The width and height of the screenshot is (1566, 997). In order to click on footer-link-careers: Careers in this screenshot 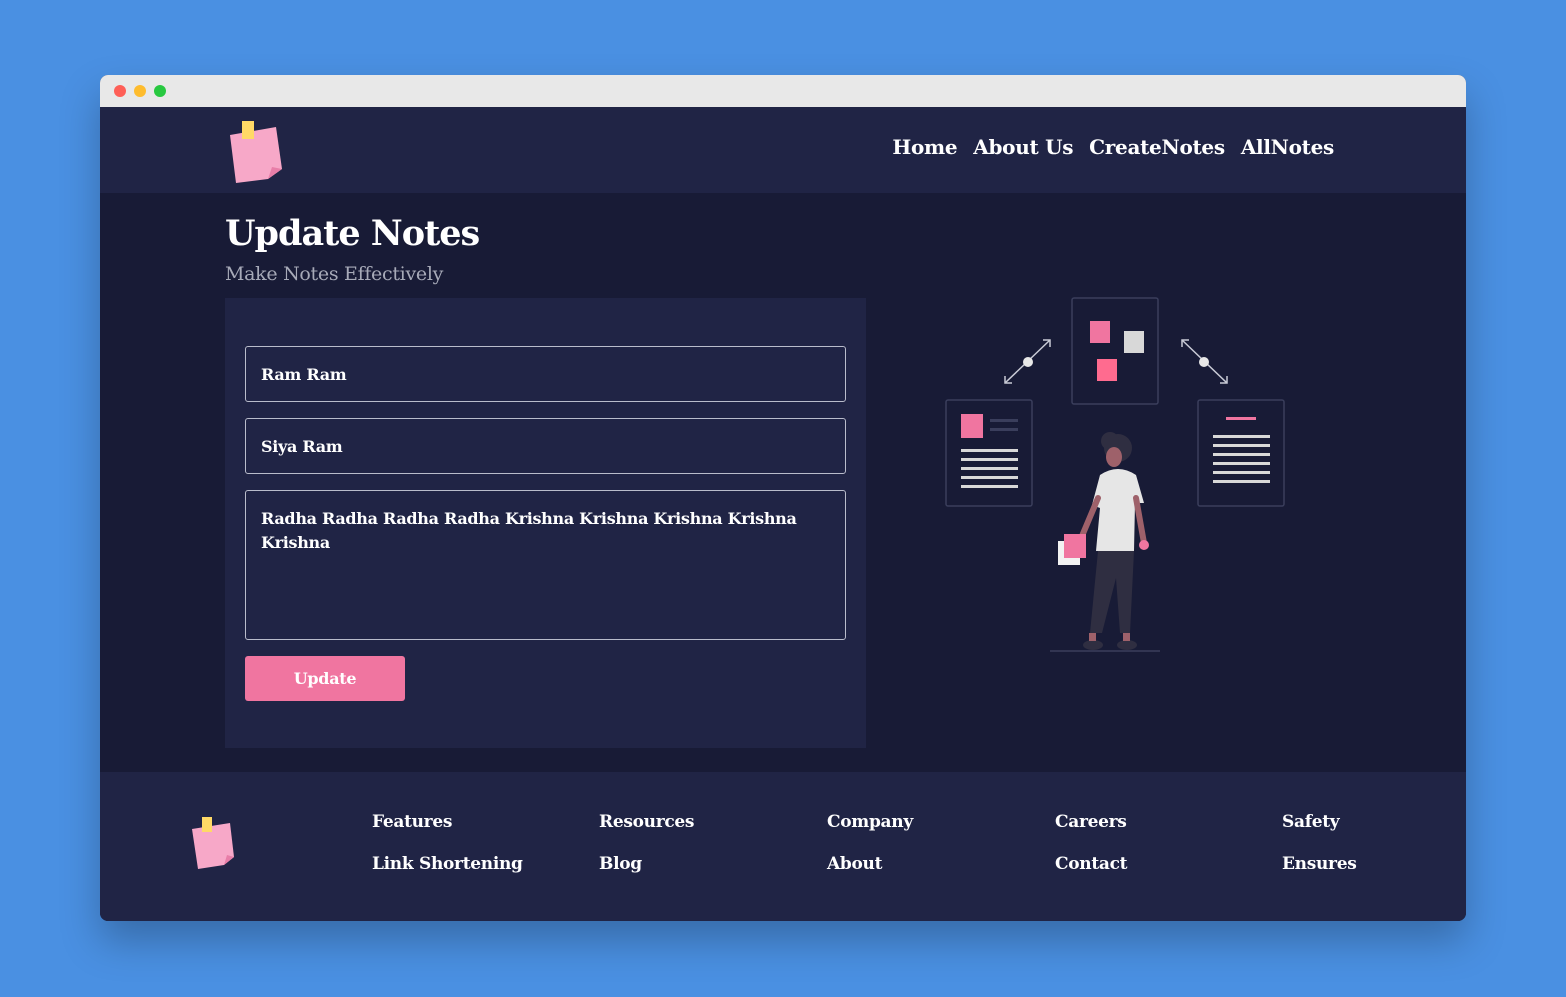, I will do `click(1091, 833)`.